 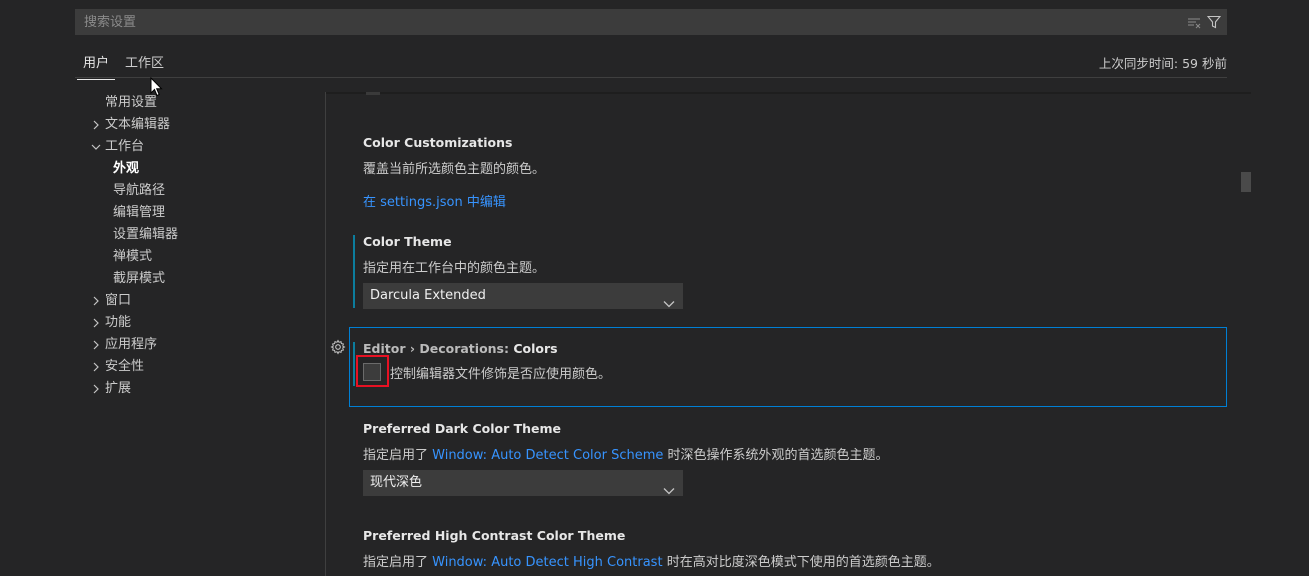 I want to click on setting-category: Editor › Decorations:, so click(x=438, y=348).